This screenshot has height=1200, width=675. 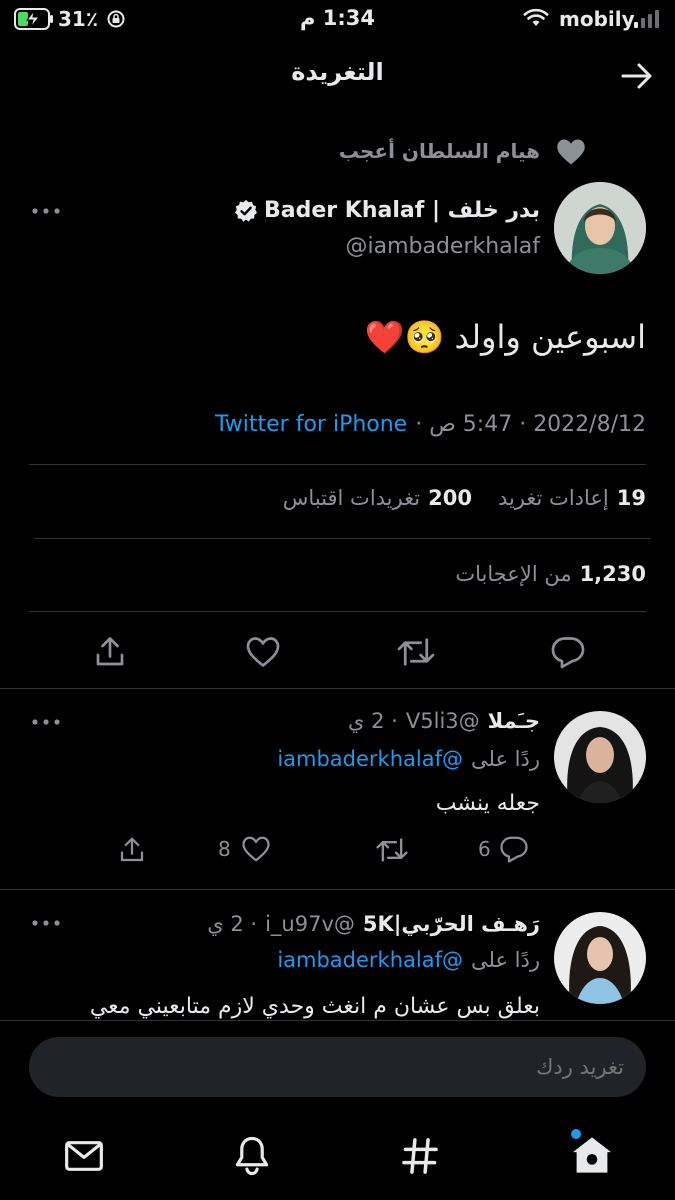 I want to click on back-button, so click(x=637, y=76).